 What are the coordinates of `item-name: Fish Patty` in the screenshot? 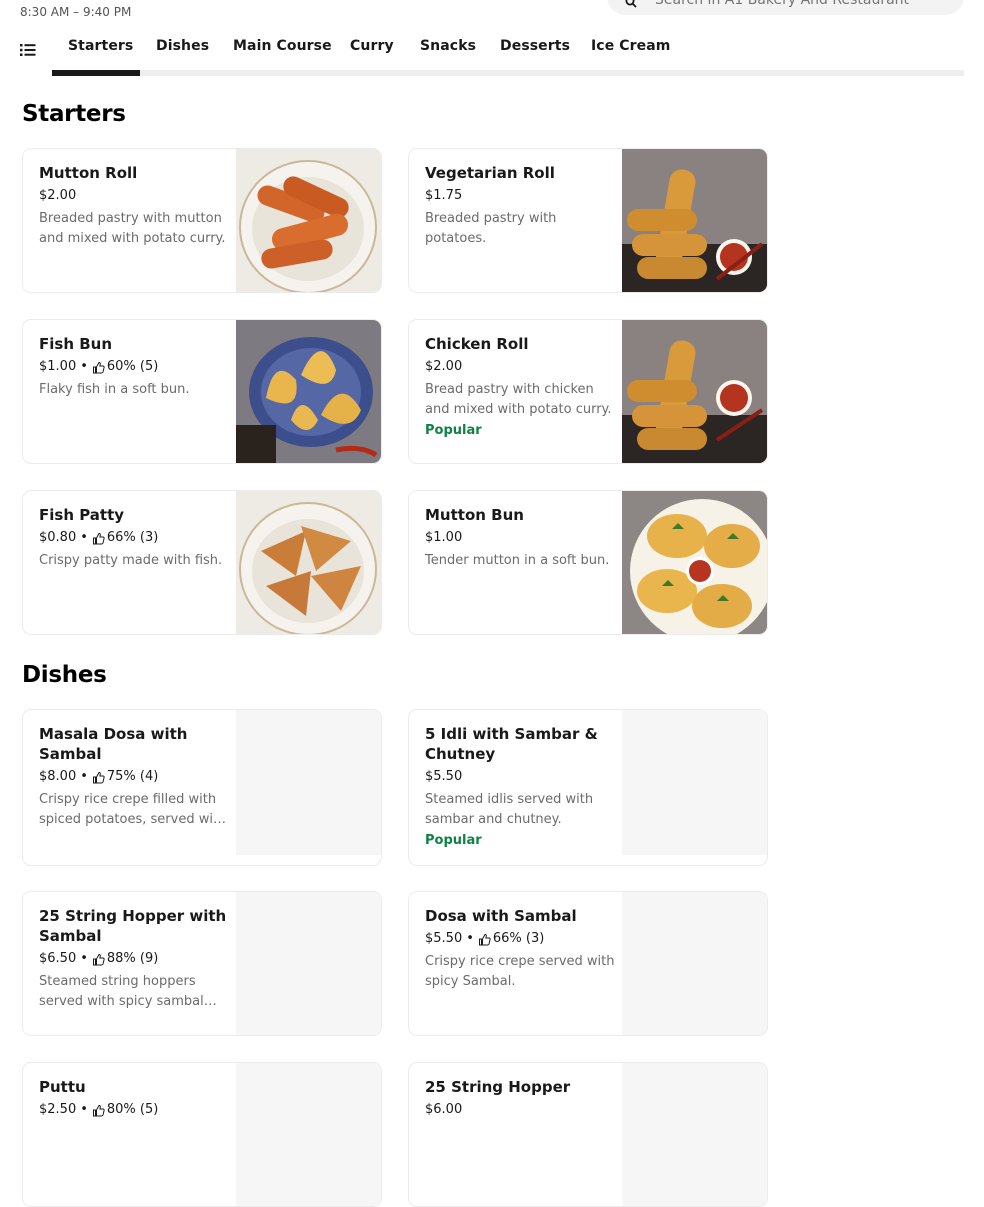 It's located at (82, 515).